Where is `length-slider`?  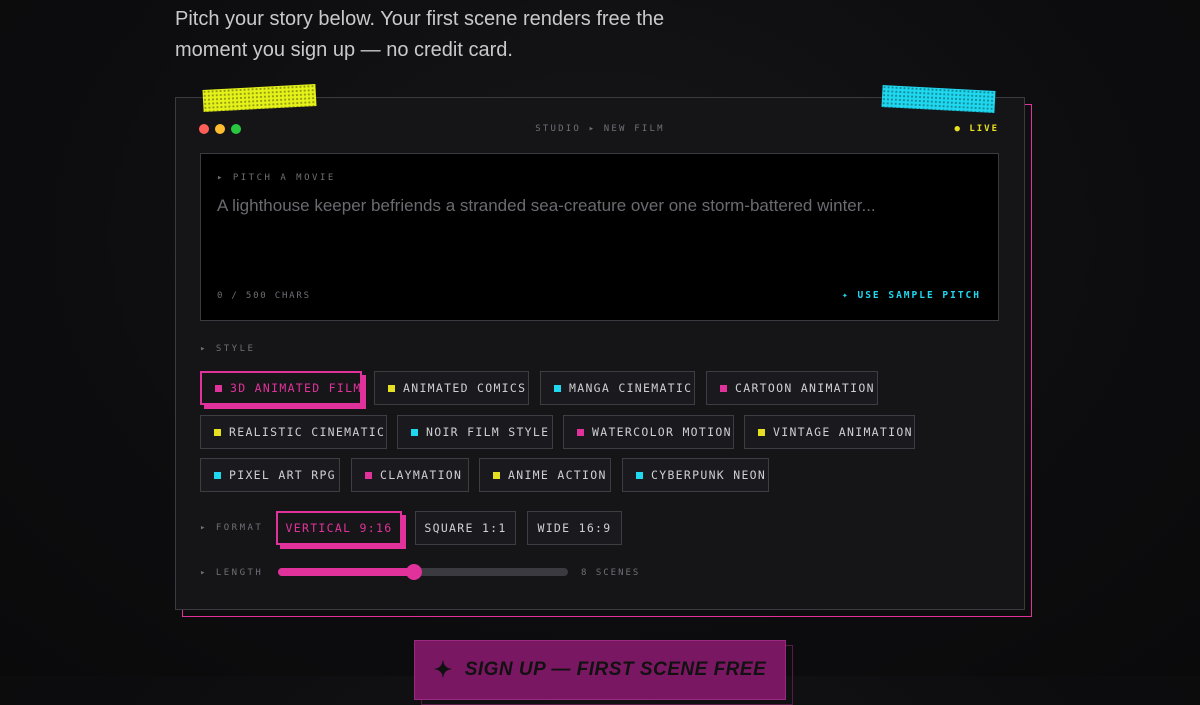 length-slider is located at coordinates (423, 572).